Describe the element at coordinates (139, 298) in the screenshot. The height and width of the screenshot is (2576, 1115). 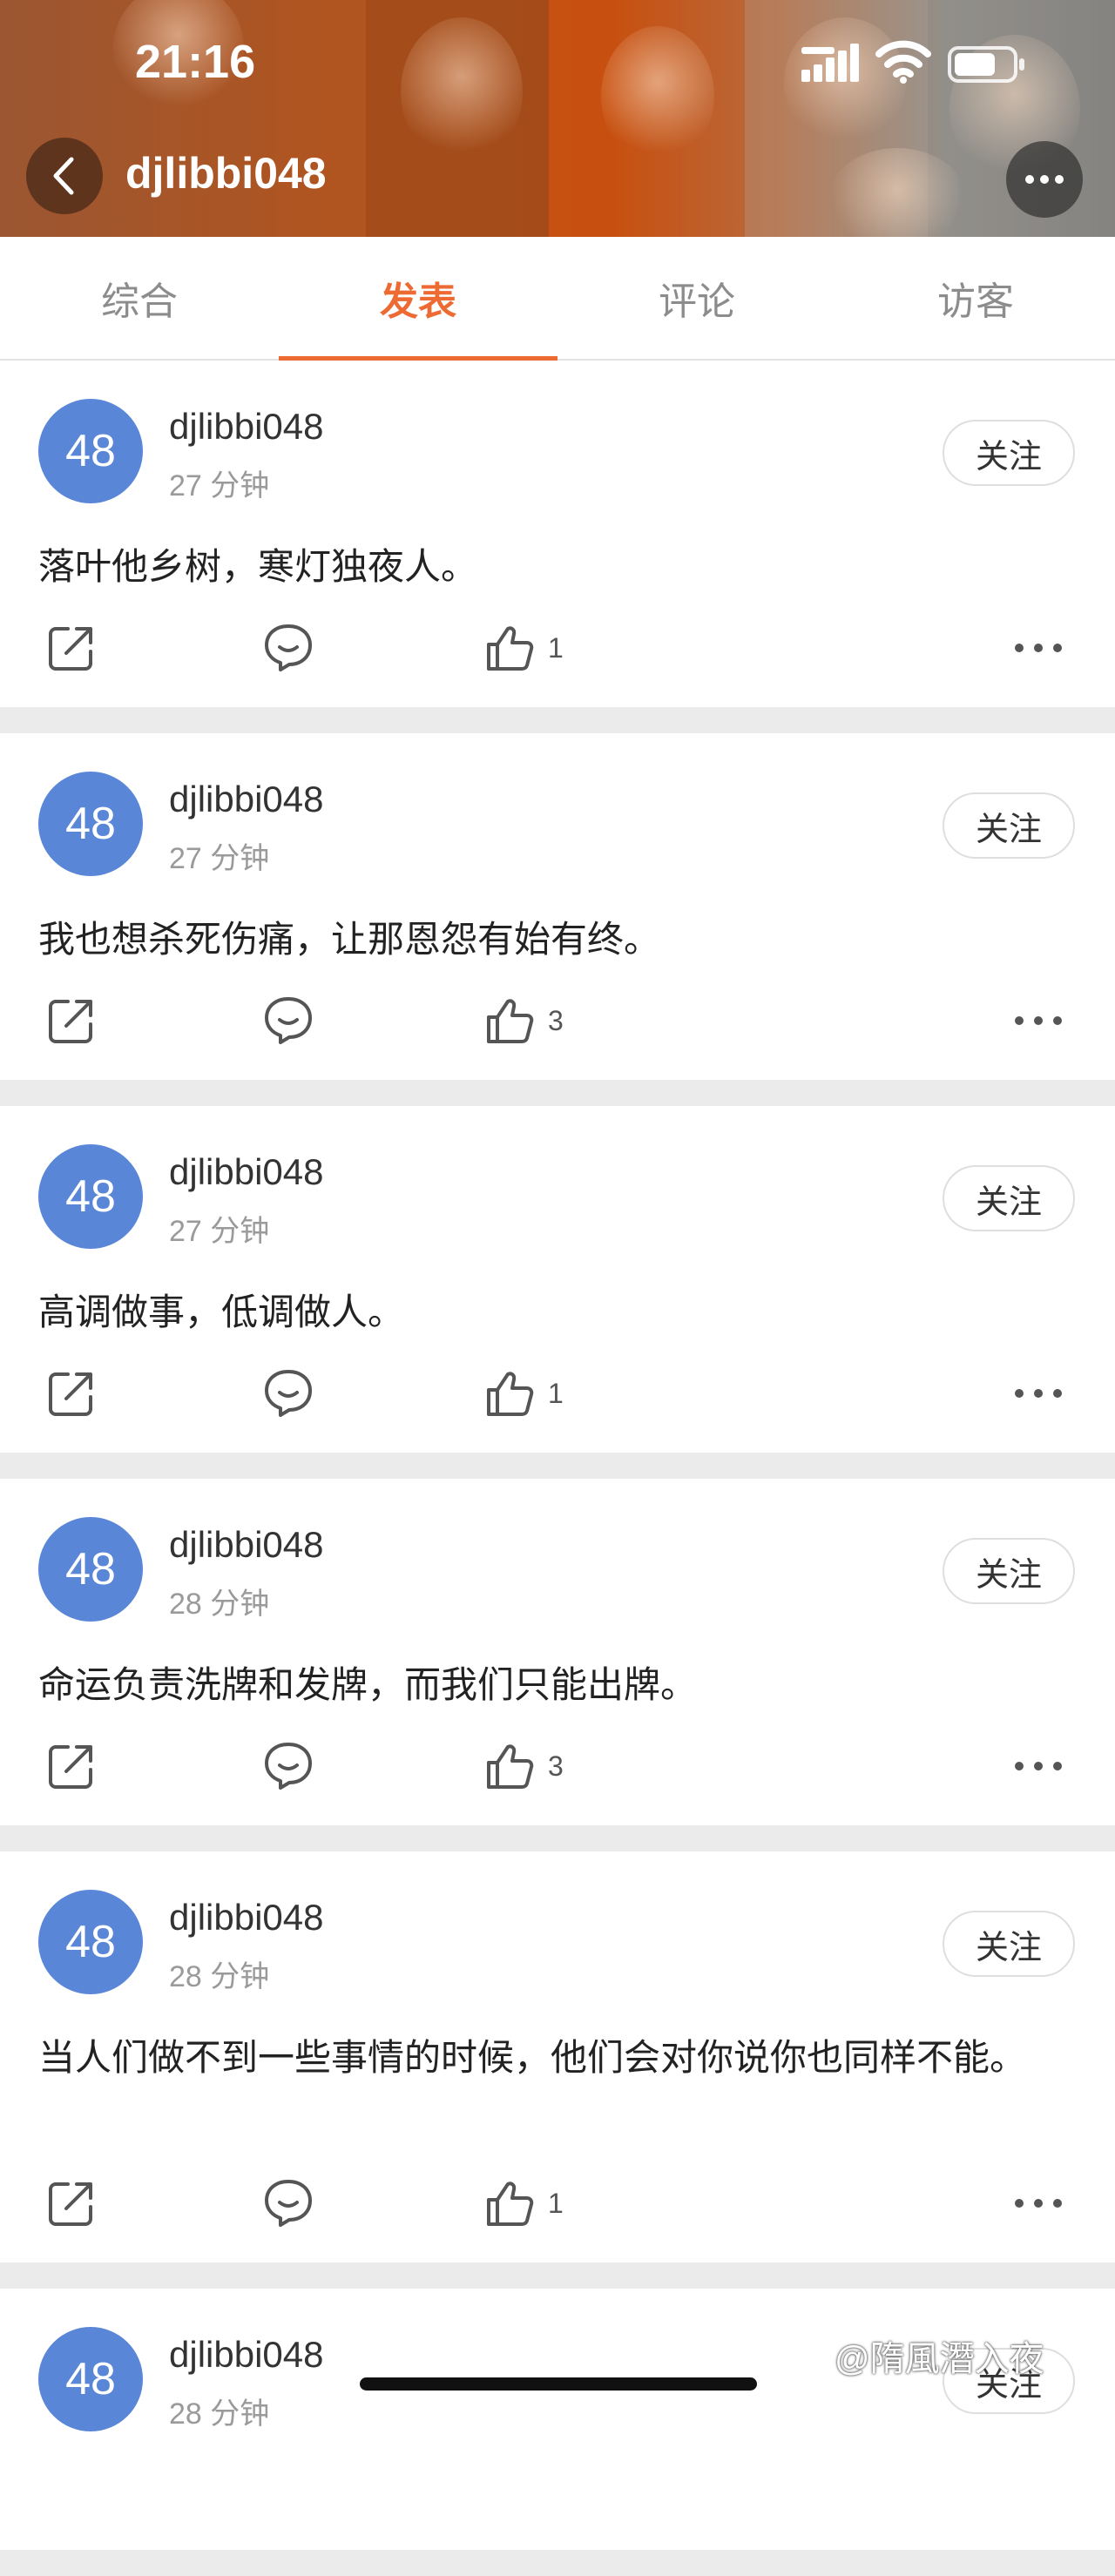
I see `tab-overview: 综合` at that location.